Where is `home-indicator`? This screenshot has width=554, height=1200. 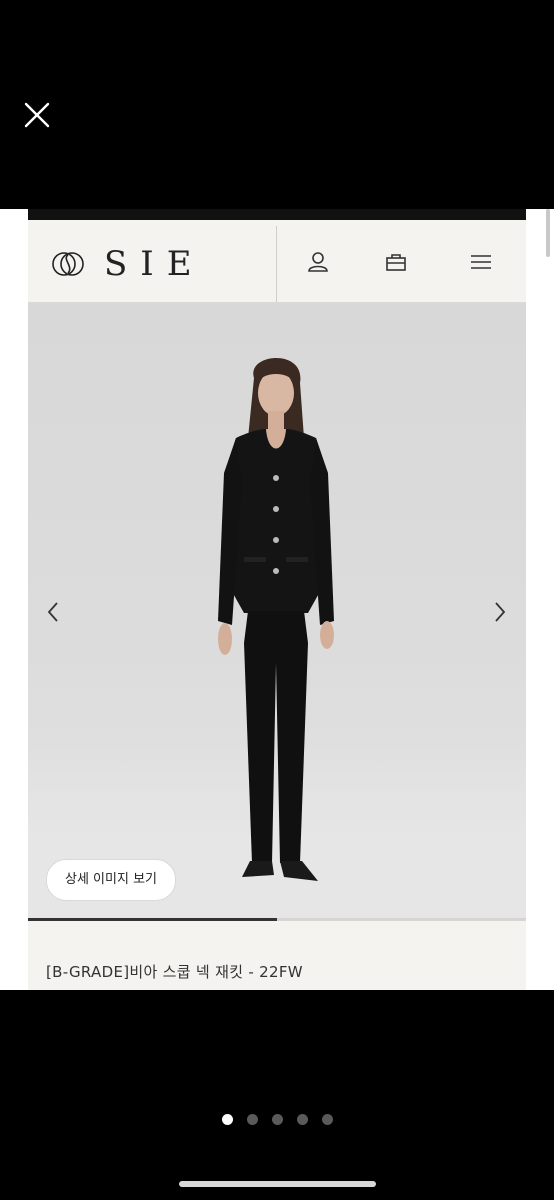 home-indicator is located at coordinates (277, 1184).